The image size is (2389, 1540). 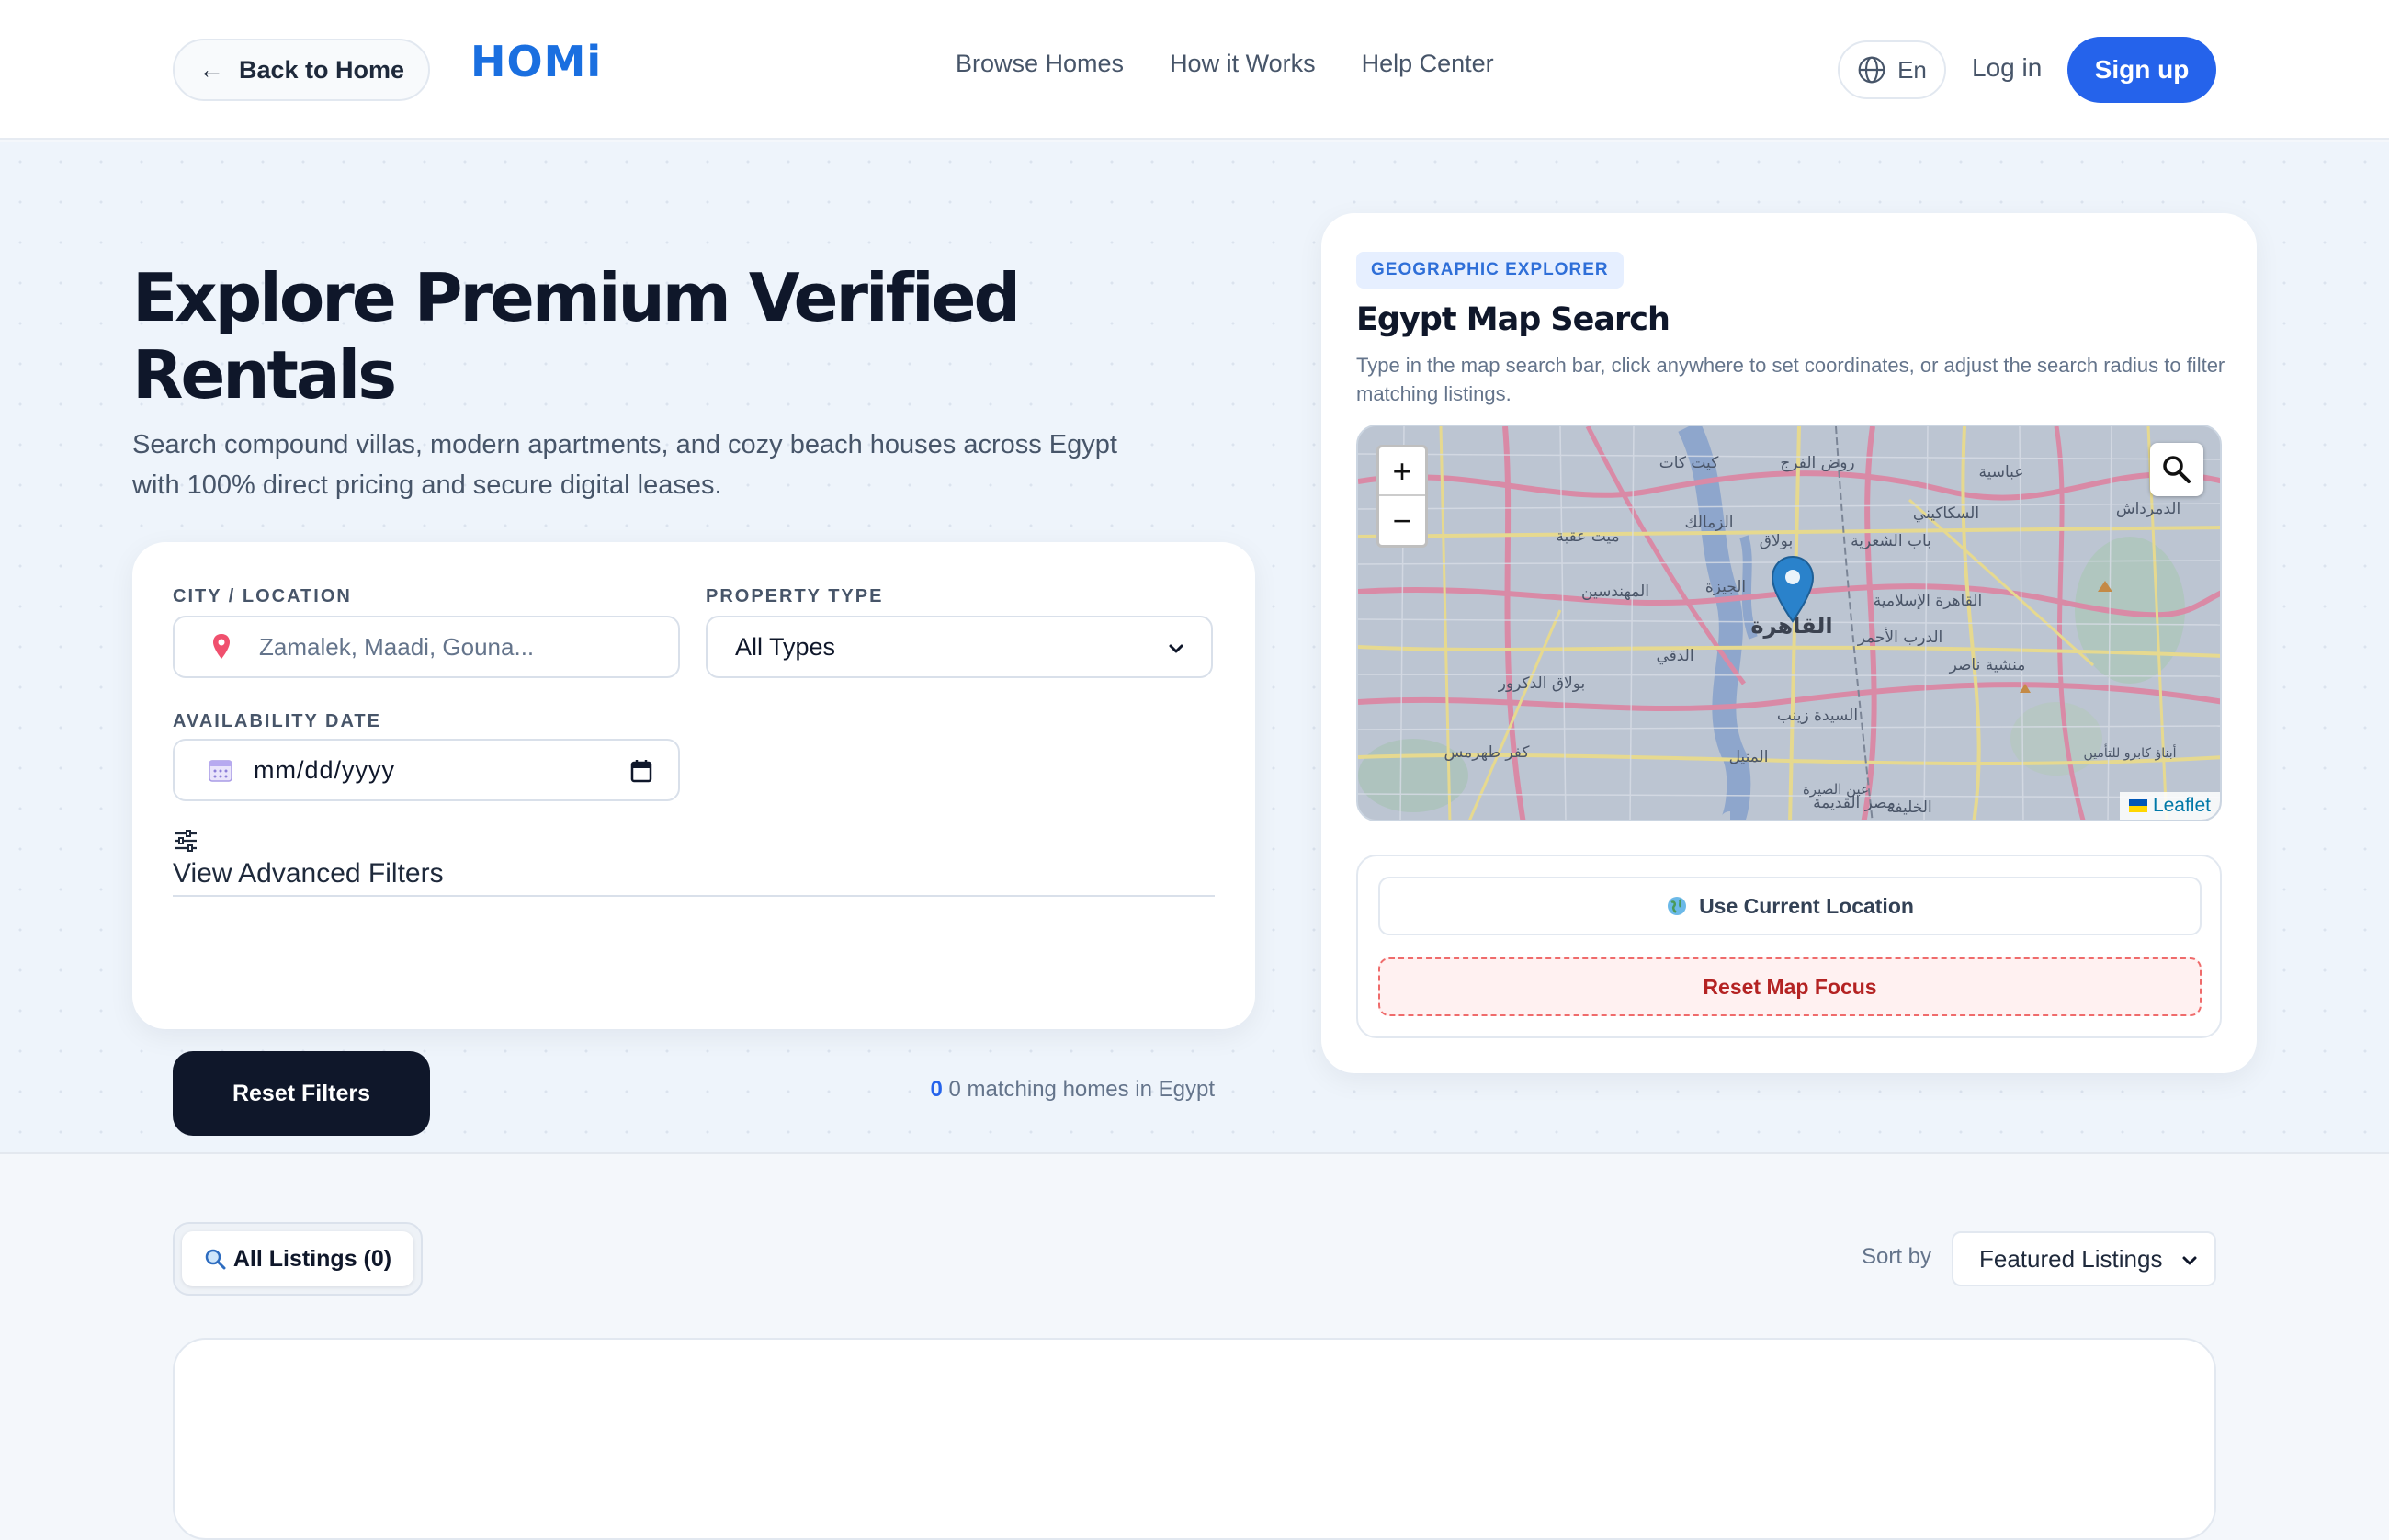 I want to click on date-picker-icon, so click(x=641, y=771).